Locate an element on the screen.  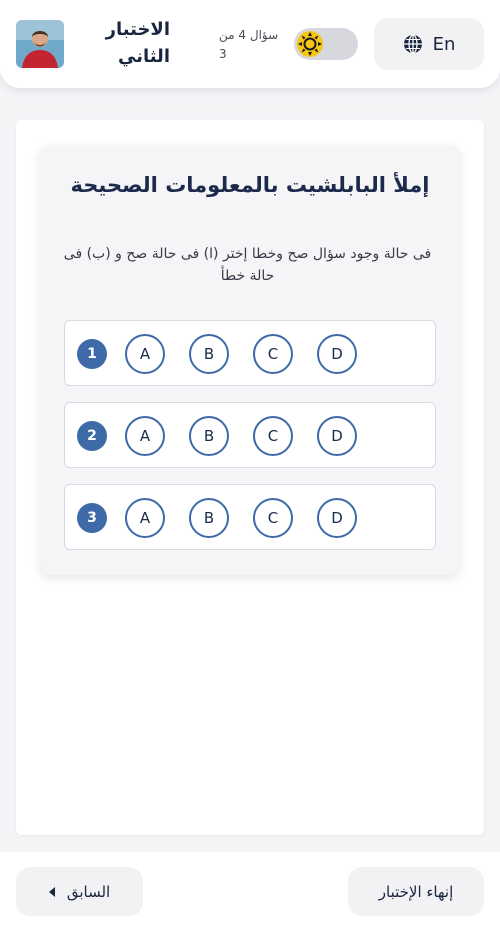
footer-bar: السابق إنهاء الإختبار is located at coordinates (250, 892).